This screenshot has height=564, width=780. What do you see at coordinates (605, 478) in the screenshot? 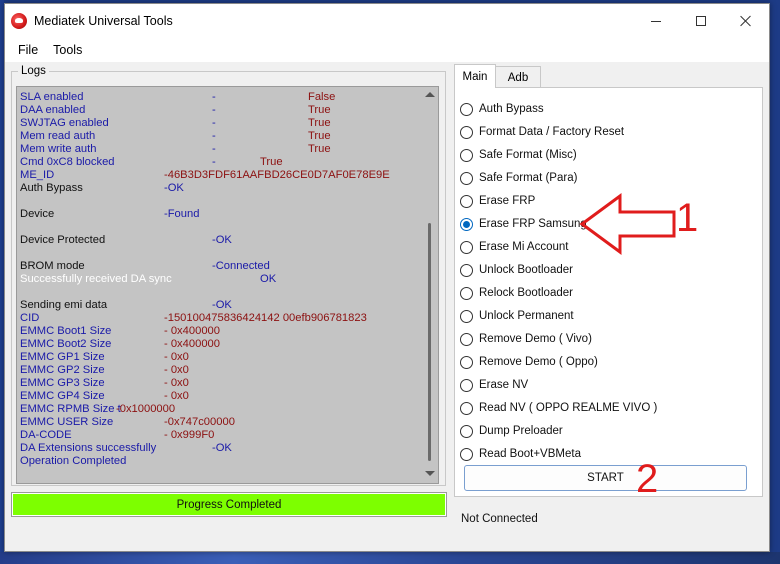
I see `start-button: START` at bounding box center [605, 478].